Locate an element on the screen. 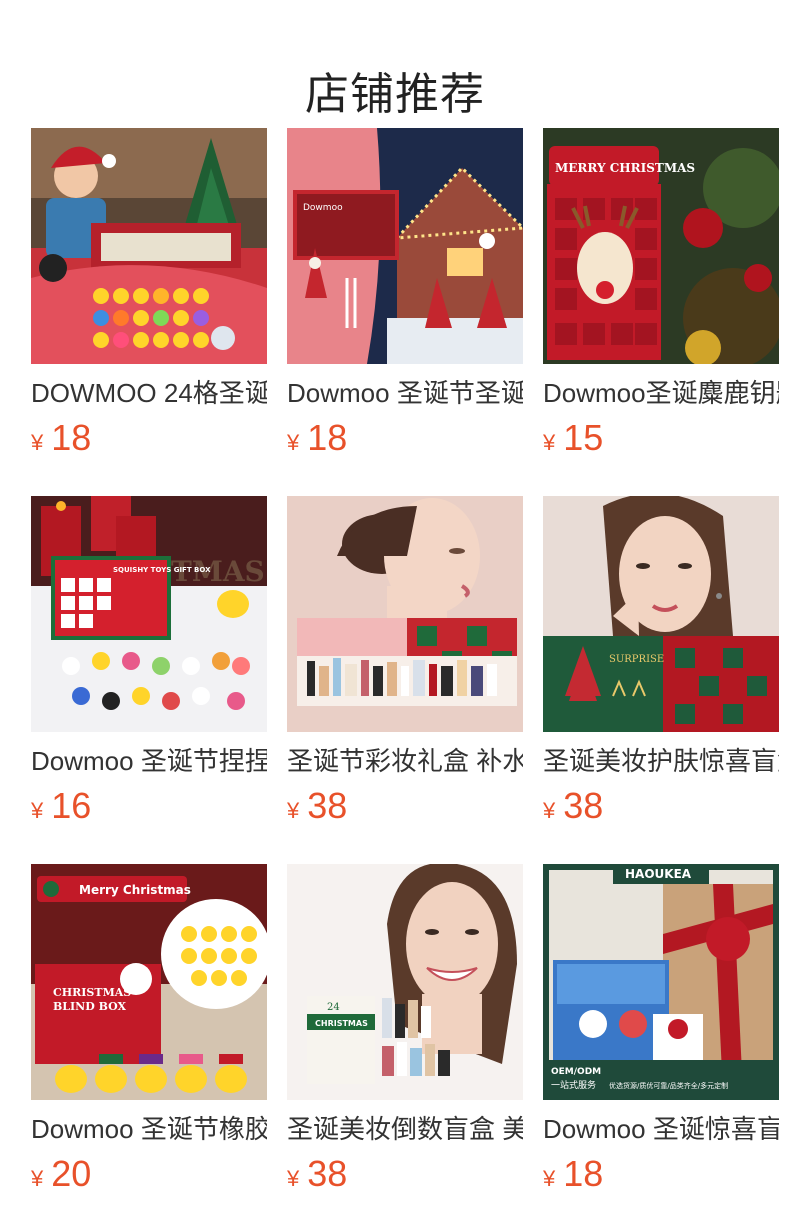 This screenshot has width=790, height=1232. surprise-gift-box-image: SURPRISE is located at coordinates (661, 614).